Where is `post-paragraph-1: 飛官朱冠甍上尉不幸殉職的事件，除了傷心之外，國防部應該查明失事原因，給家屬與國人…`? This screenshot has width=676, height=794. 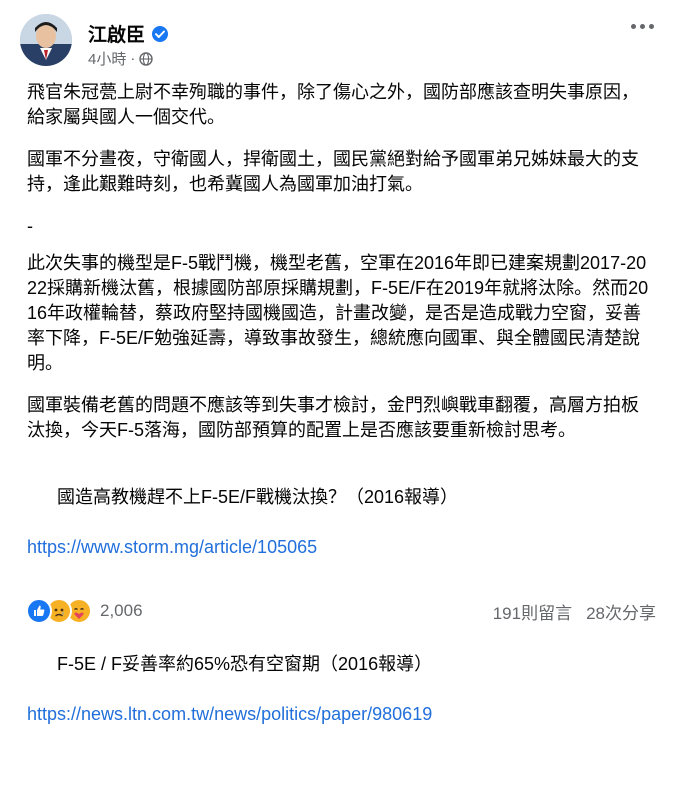 post-paragraph-1: 飛官朱冠甍上尉不幸殉職的事件，除了傷心之外，國防部應該查明失事原因，給家屬與國人… is located at coordinates (333, 104).